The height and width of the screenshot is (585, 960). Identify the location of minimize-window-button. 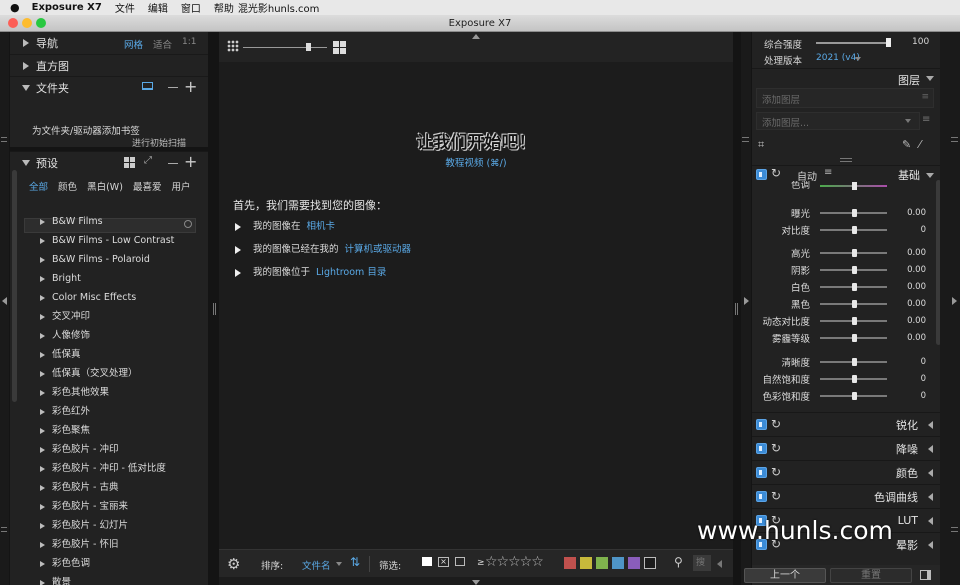
(27, 23).